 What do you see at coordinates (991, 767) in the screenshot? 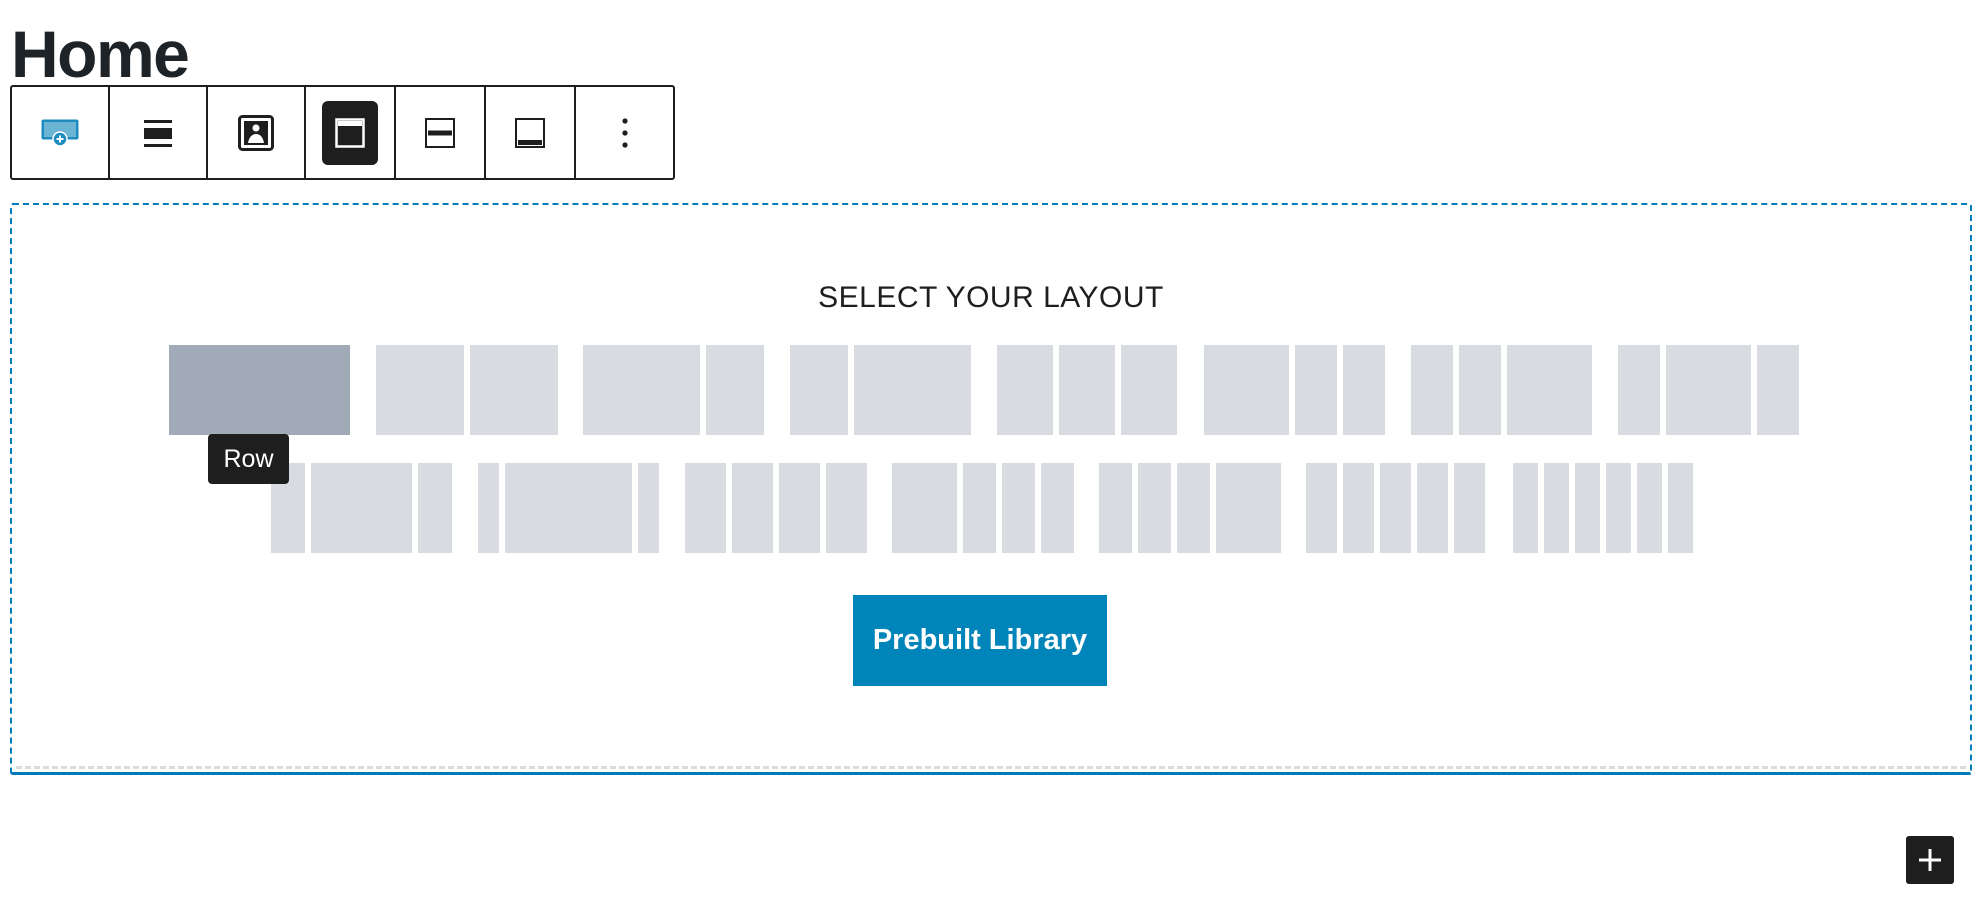
I see `block-inner-border` at bounding box center [991, 767].